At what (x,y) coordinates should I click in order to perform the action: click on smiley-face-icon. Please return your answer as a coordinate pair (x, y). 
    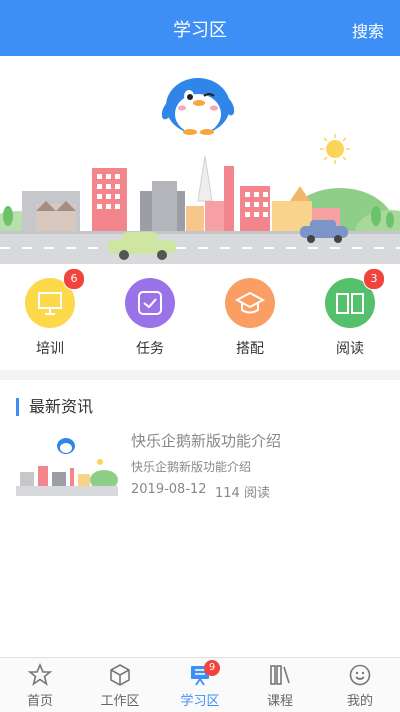
    Looking at the image, I should click on (360, 675).